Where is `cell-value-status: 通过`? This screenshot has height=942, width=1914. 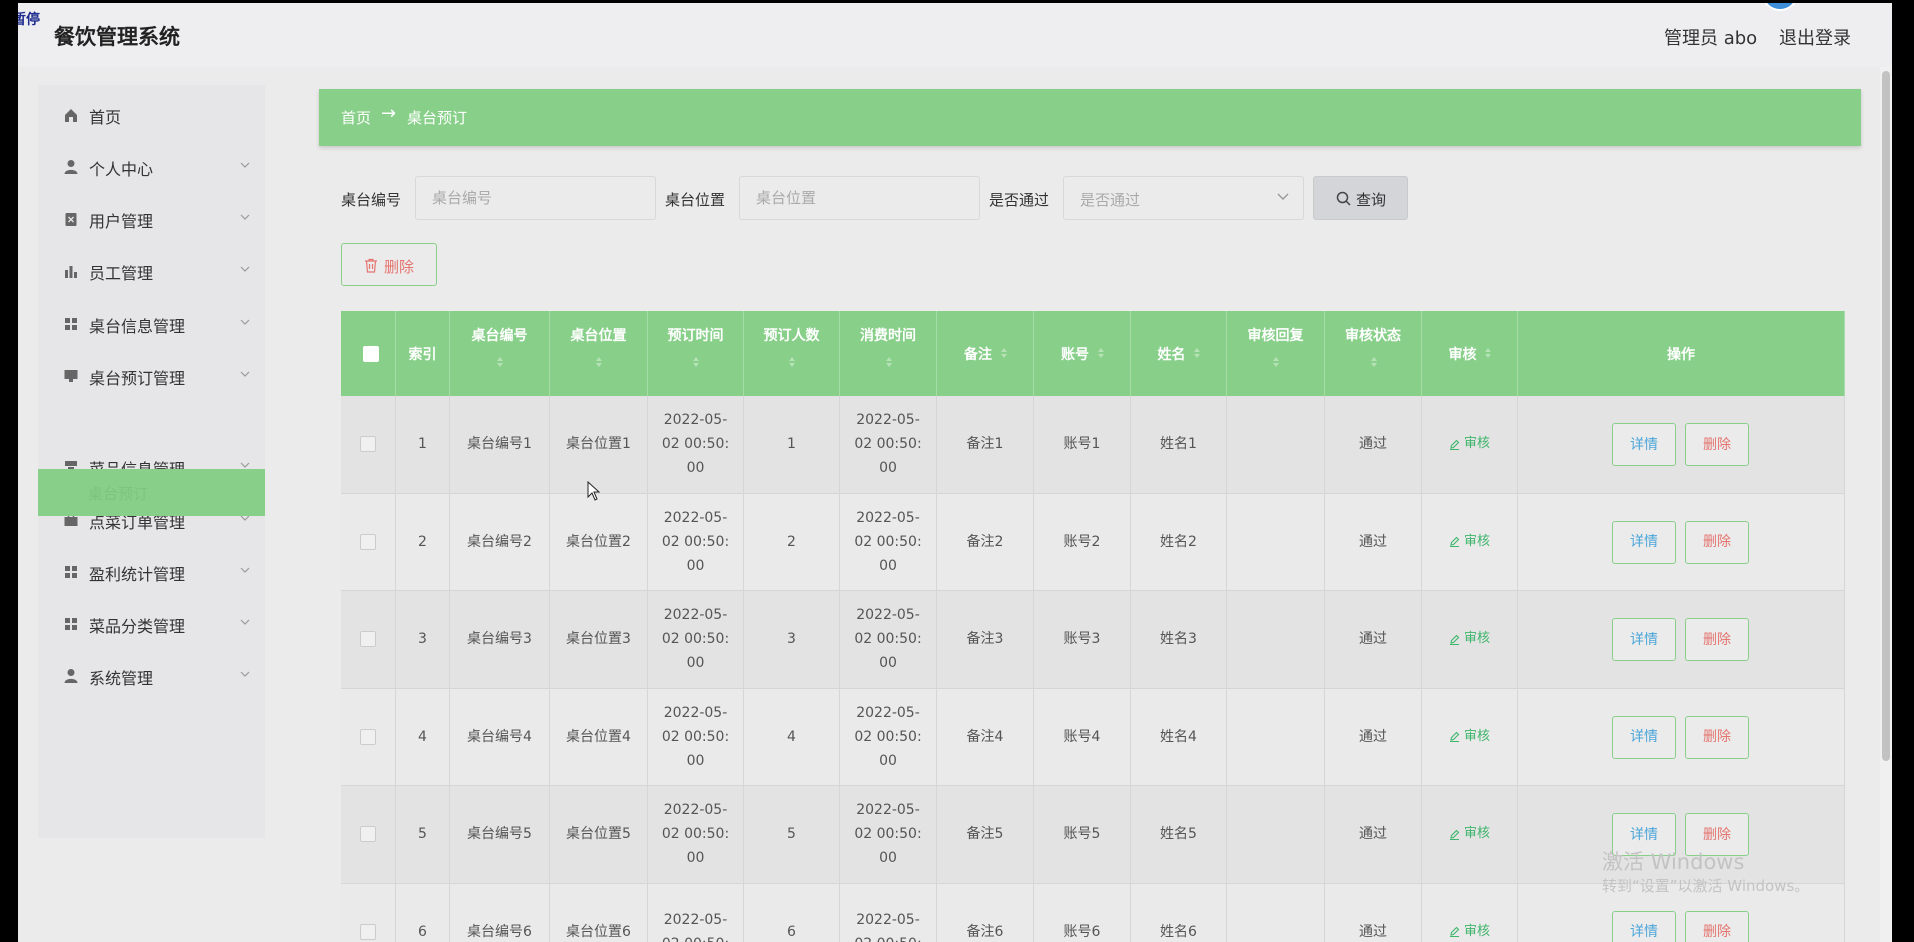 cell-value-status: 通过 is located at coordinates (1373, 931).